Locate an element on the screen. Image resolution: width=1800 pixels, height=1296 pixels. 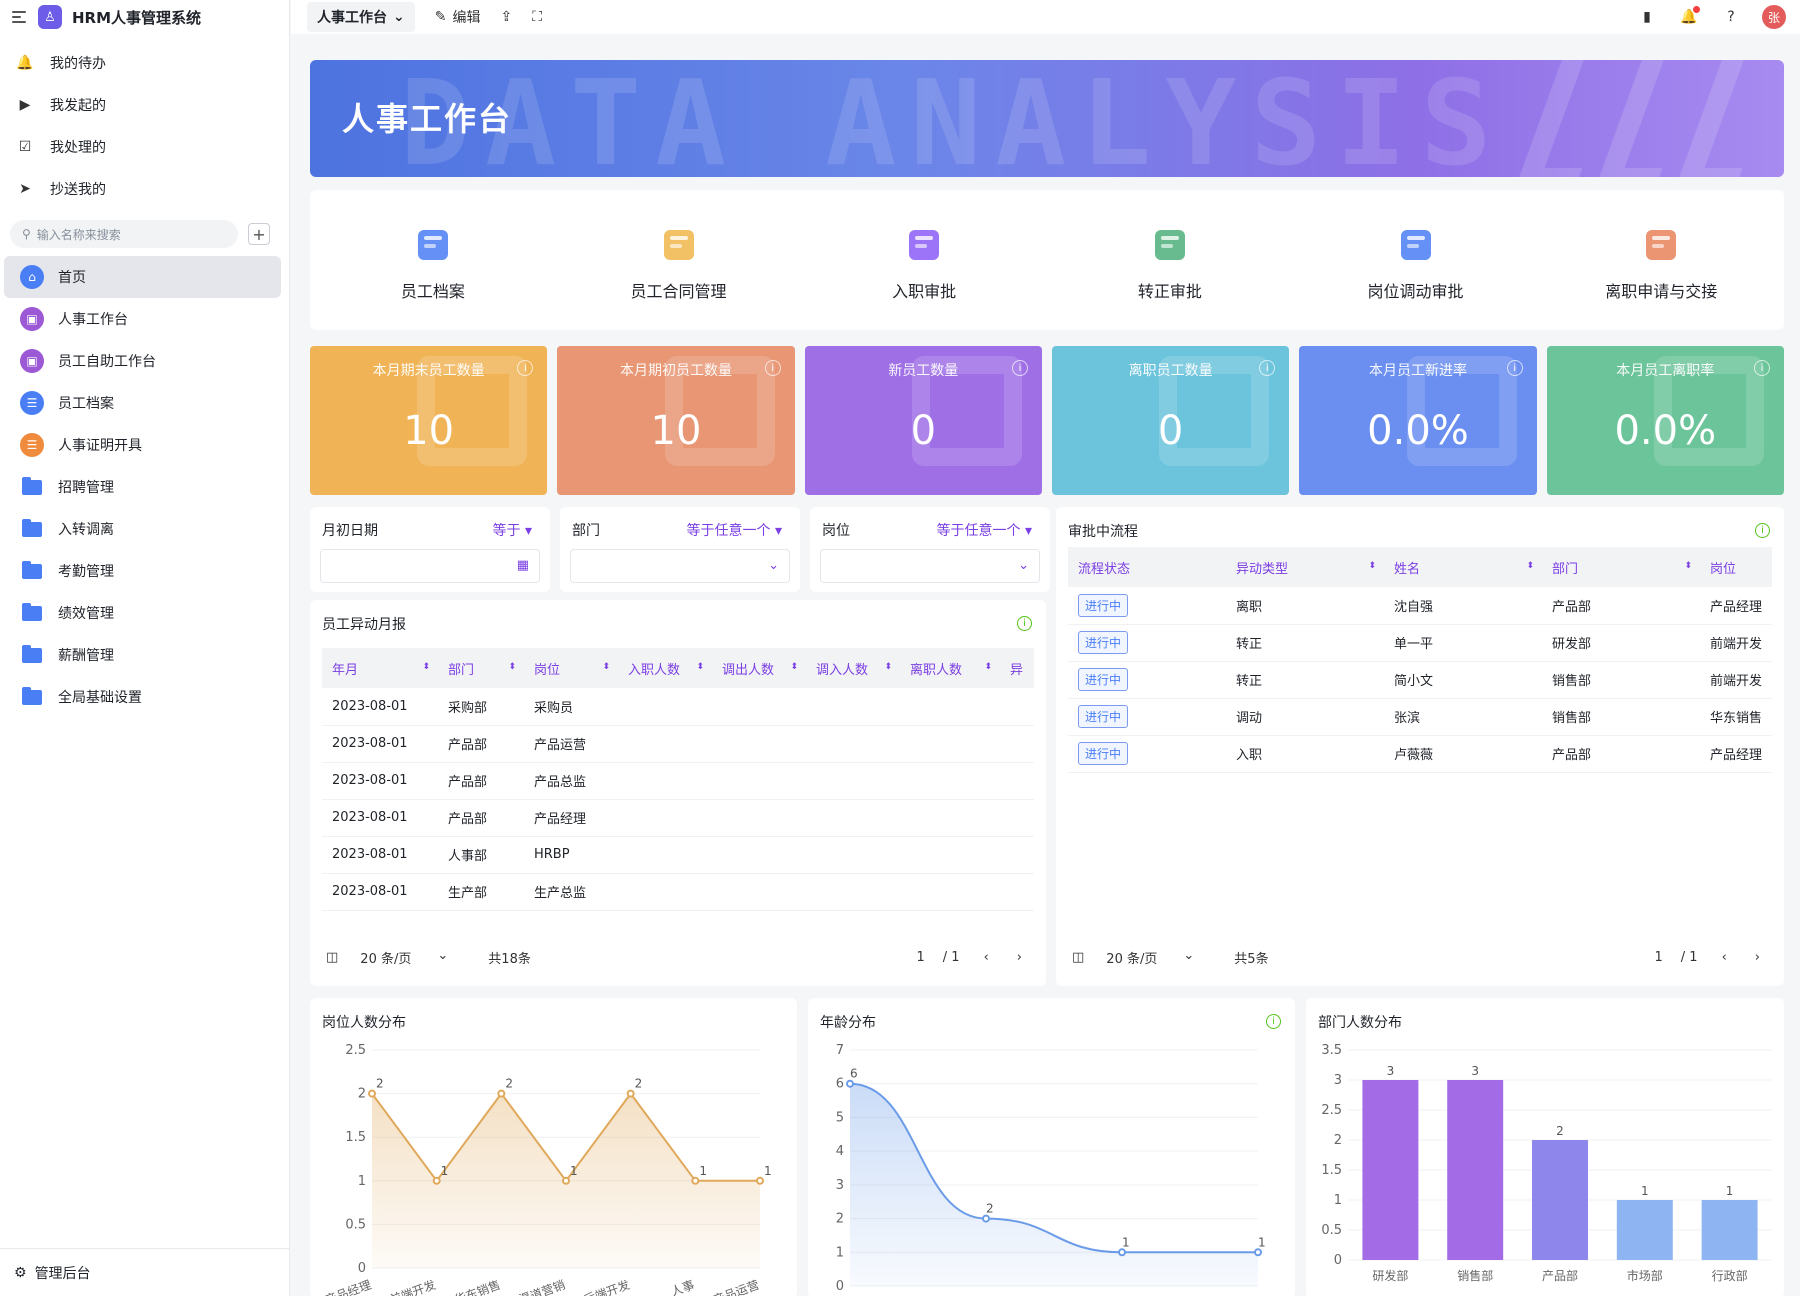
column-header: 异 is located at coordinates (1017, 668).